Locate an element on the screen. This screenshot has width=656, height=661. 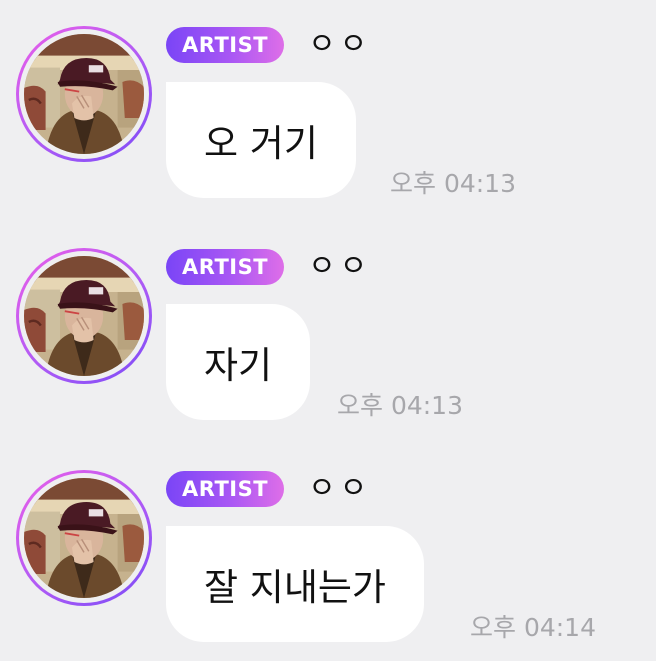
message-timestamp: 오후 04:14 is located at coordinates (533, 627).